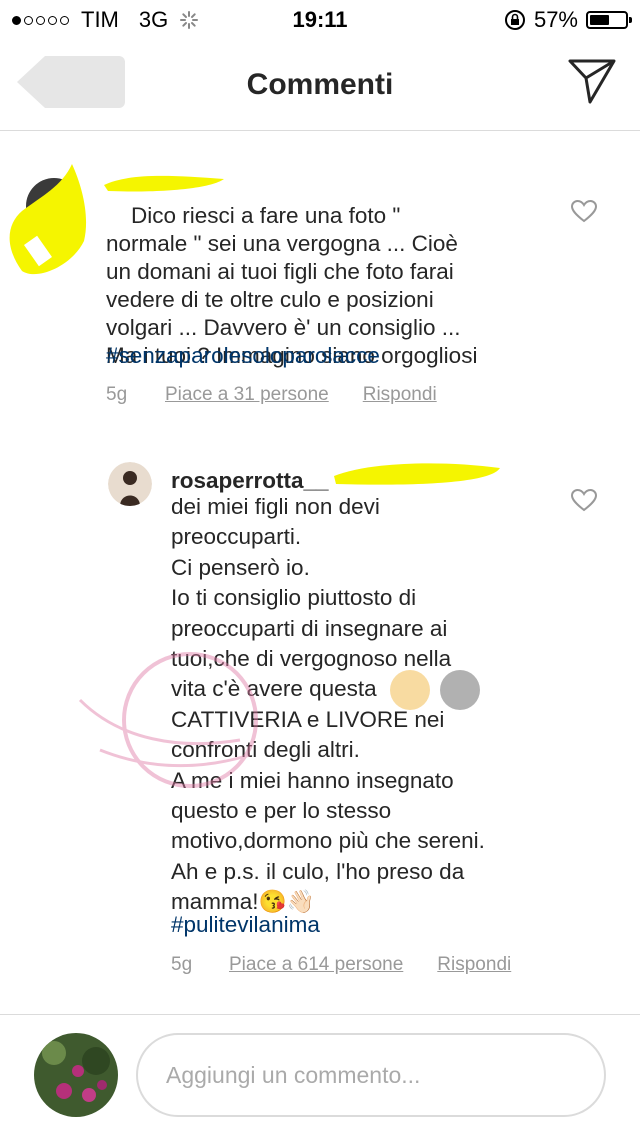 This screenshot has width=640, height=1137. Describe the element at coordinates (245, 925) in the screenshot. I see `comment-hashtag: #pulitevilanima` at that location.